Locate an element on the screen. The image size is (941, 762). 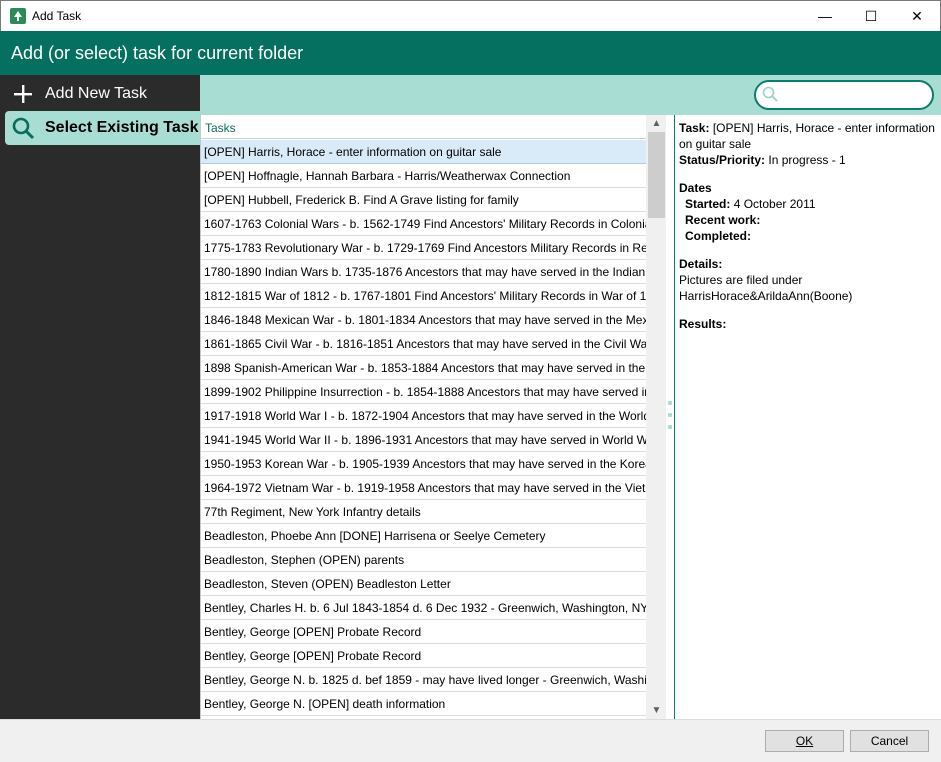
maximize-icon: ☐ is located at coordinates (871, 15).